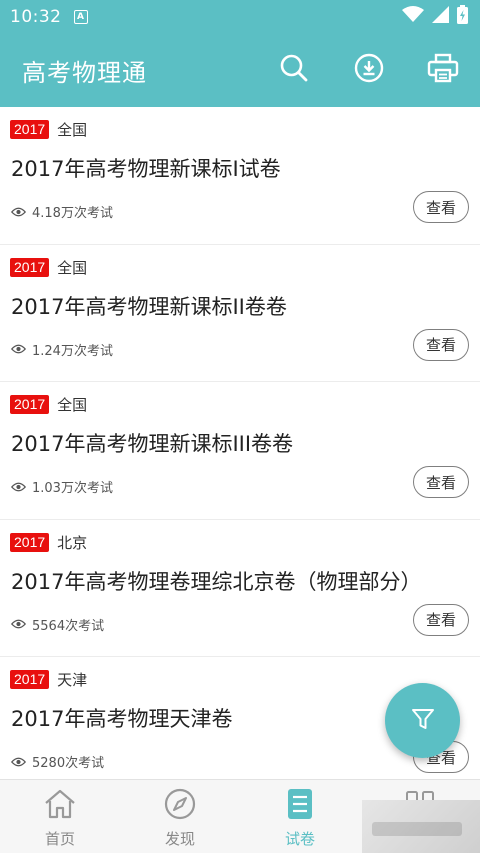 This screenshot has width=480, height=853. I want to click on paper-meta: 2017 天津, so click(48, 679).